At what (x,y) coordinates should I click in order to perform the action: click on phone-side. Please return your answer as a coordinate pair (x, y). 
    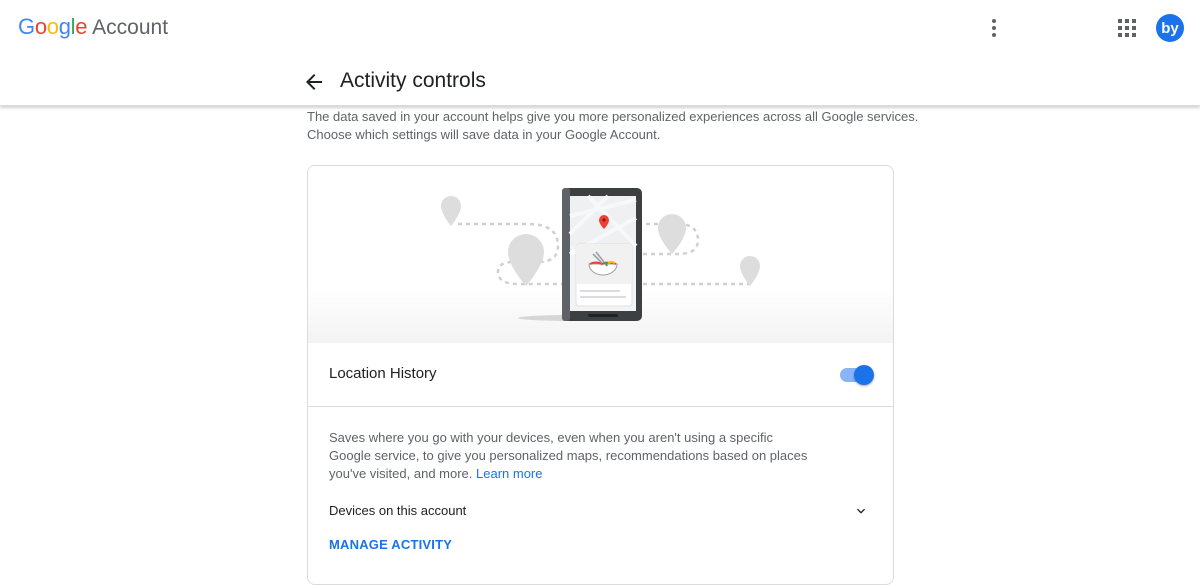
    Looking at the image, I should click on (566, 254).